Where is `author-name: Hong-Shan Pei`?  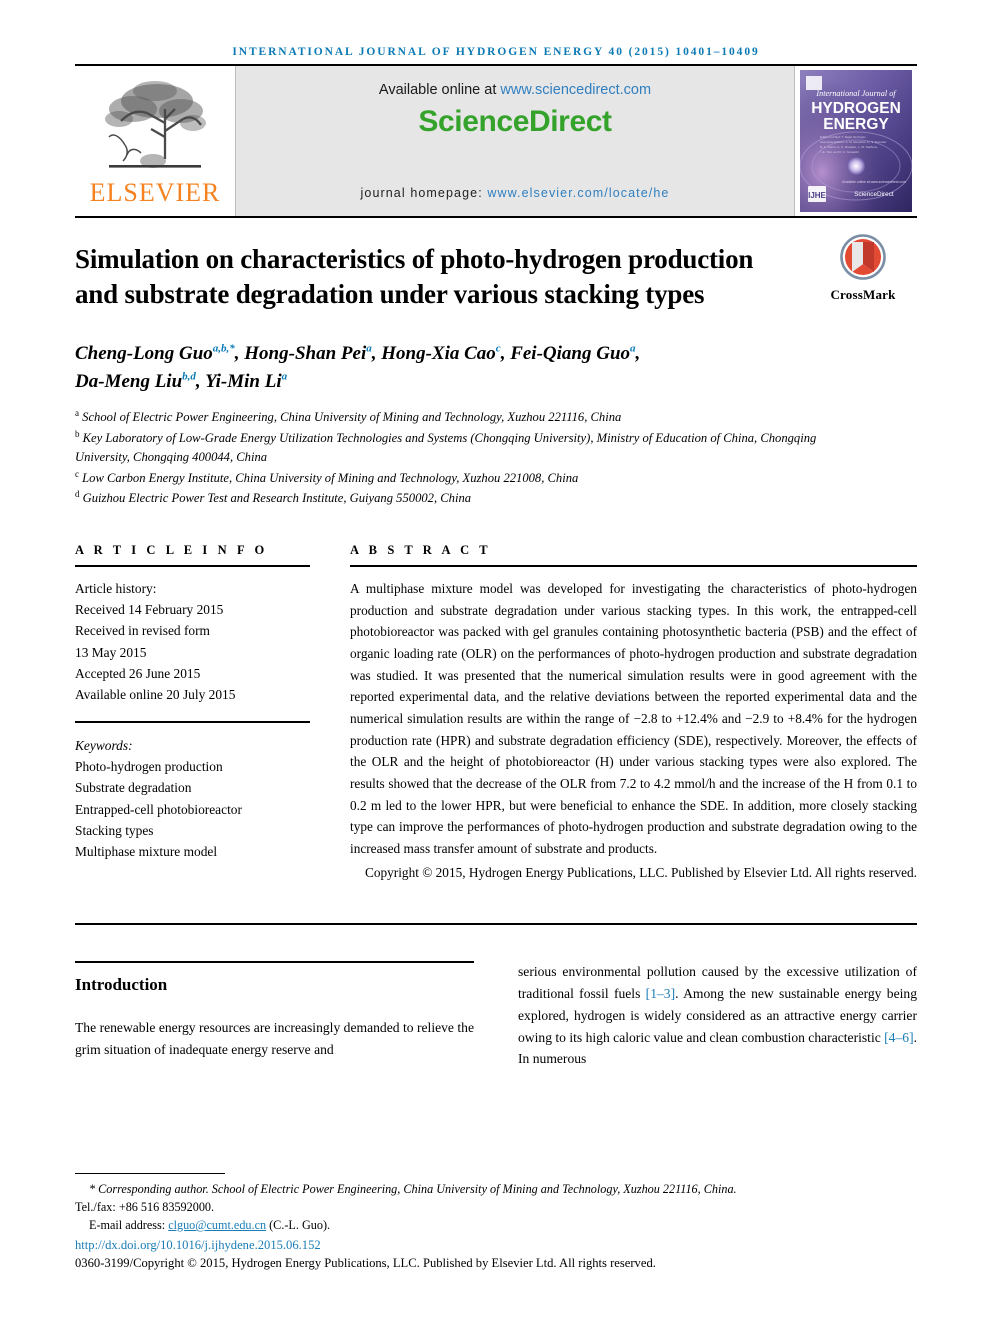 author-name: Hong-Shan Pei is located at coordinates (305, 354).